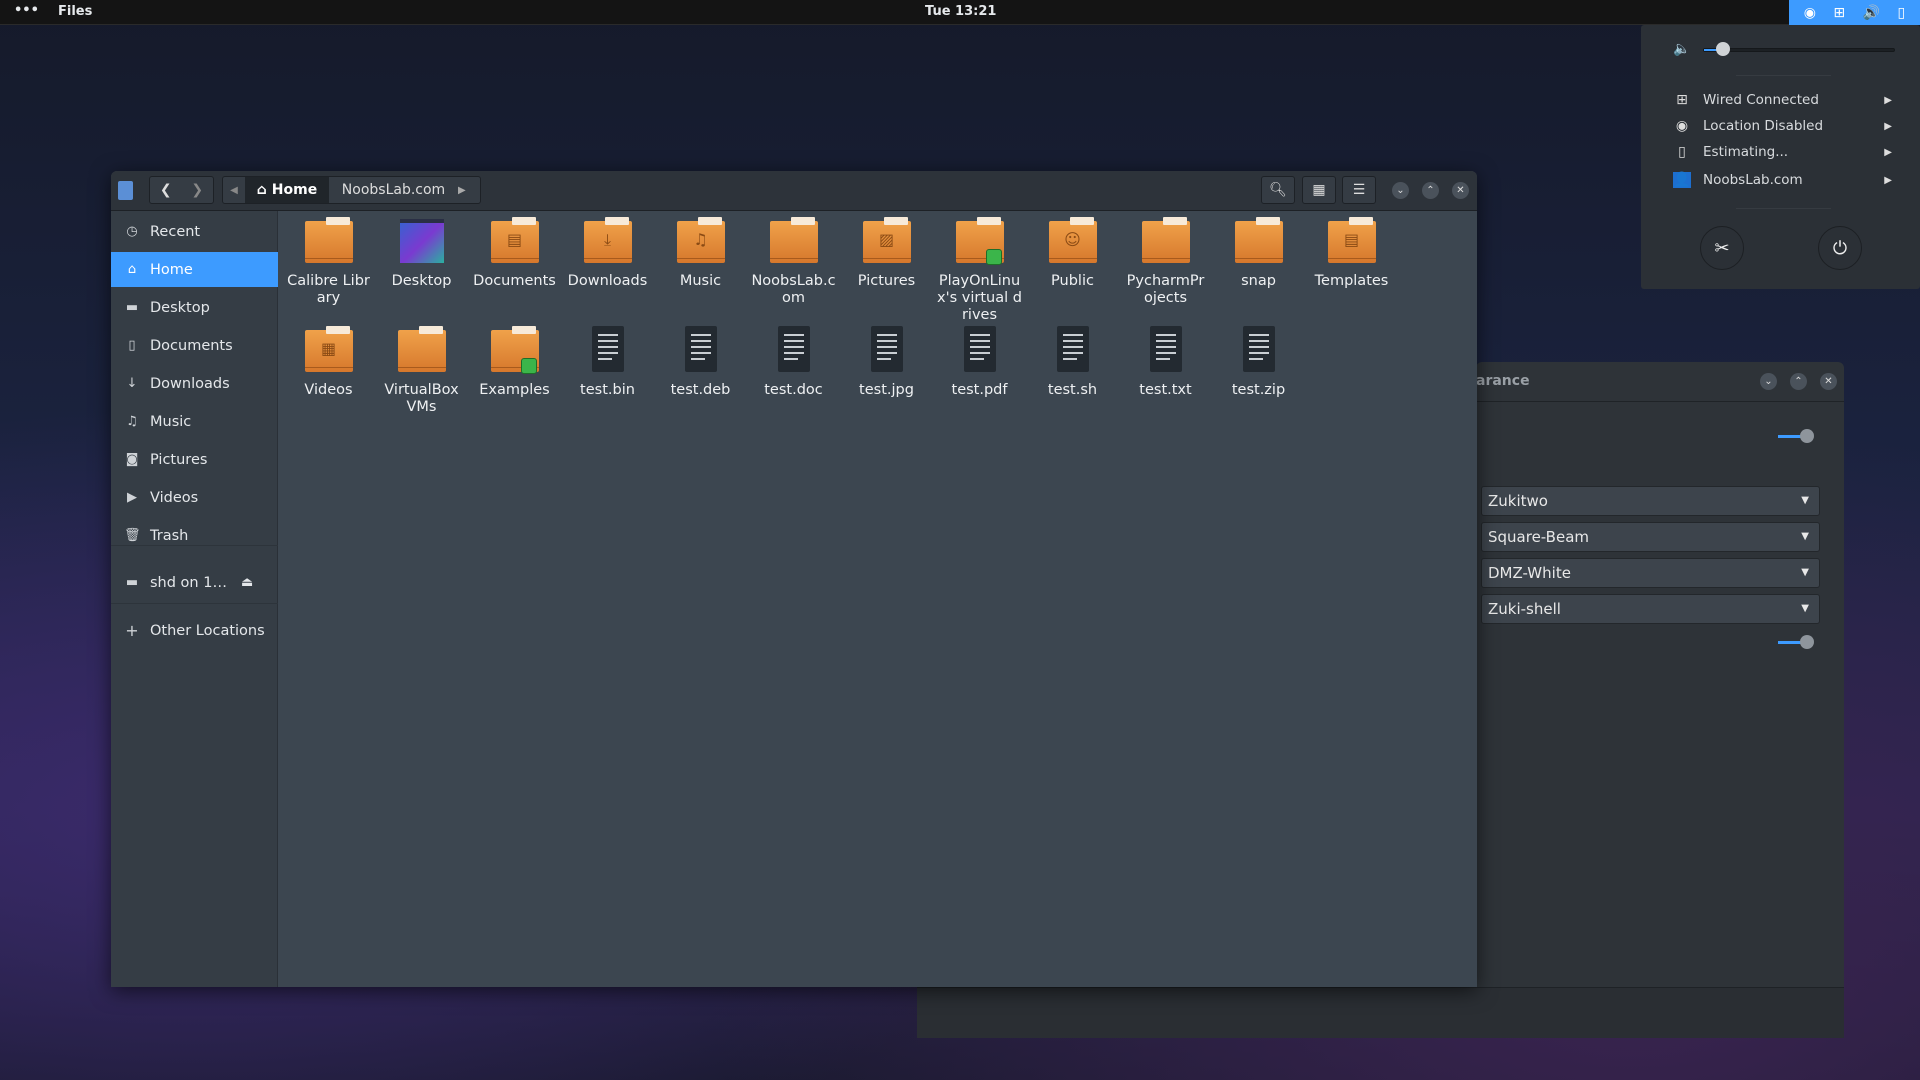 The width and height of the screenshot is (1920, 1080). What do you see at coordinates (1682, 152) in the screenshot?
I see `battery-icon: ▯` at bounding box center [1682, 152].